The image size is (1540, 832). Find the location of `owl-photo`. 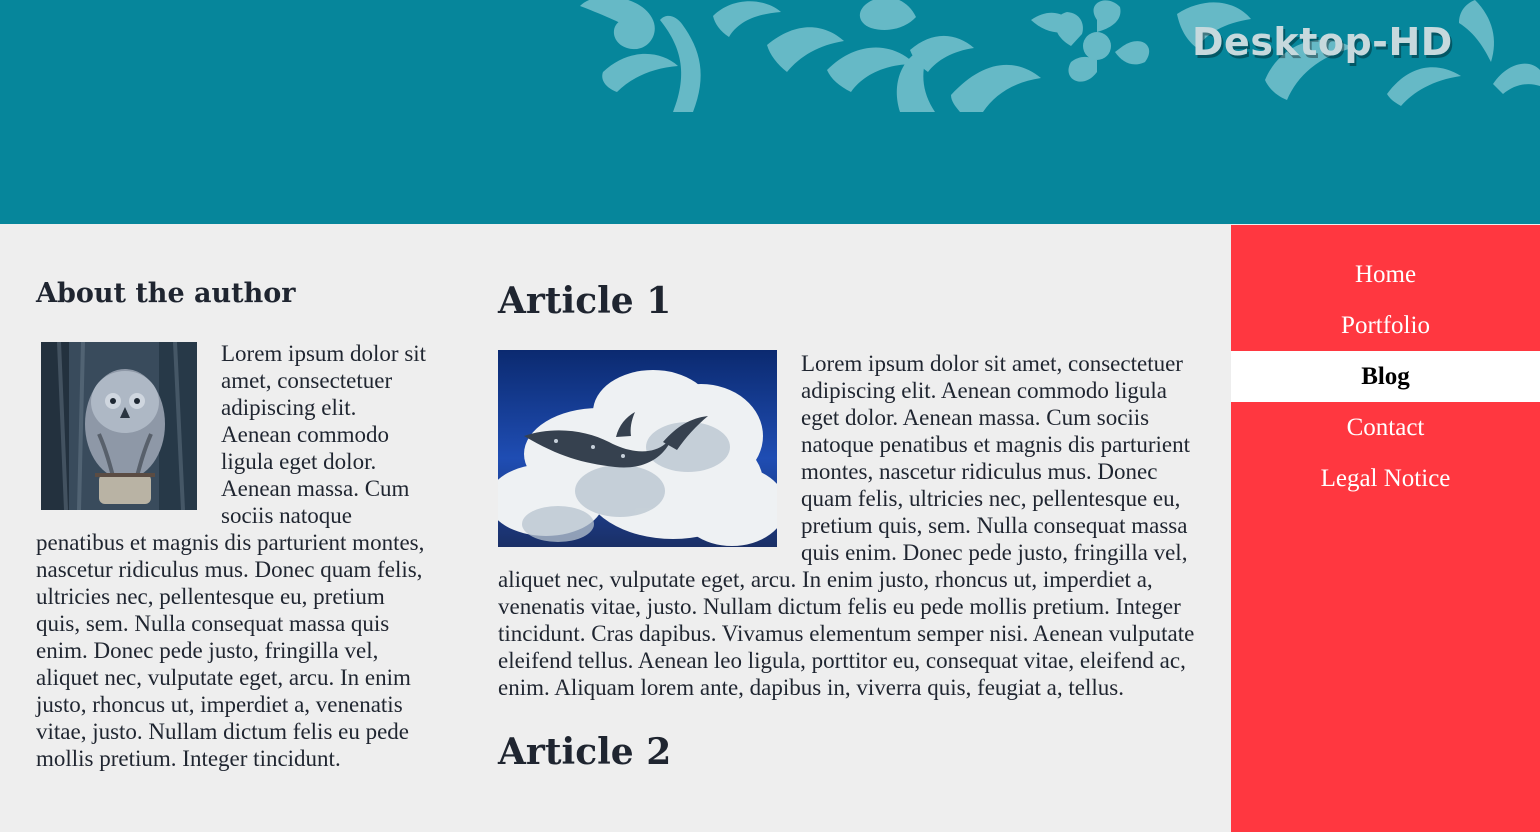

owl-photo is located at coordinates (119, 426).